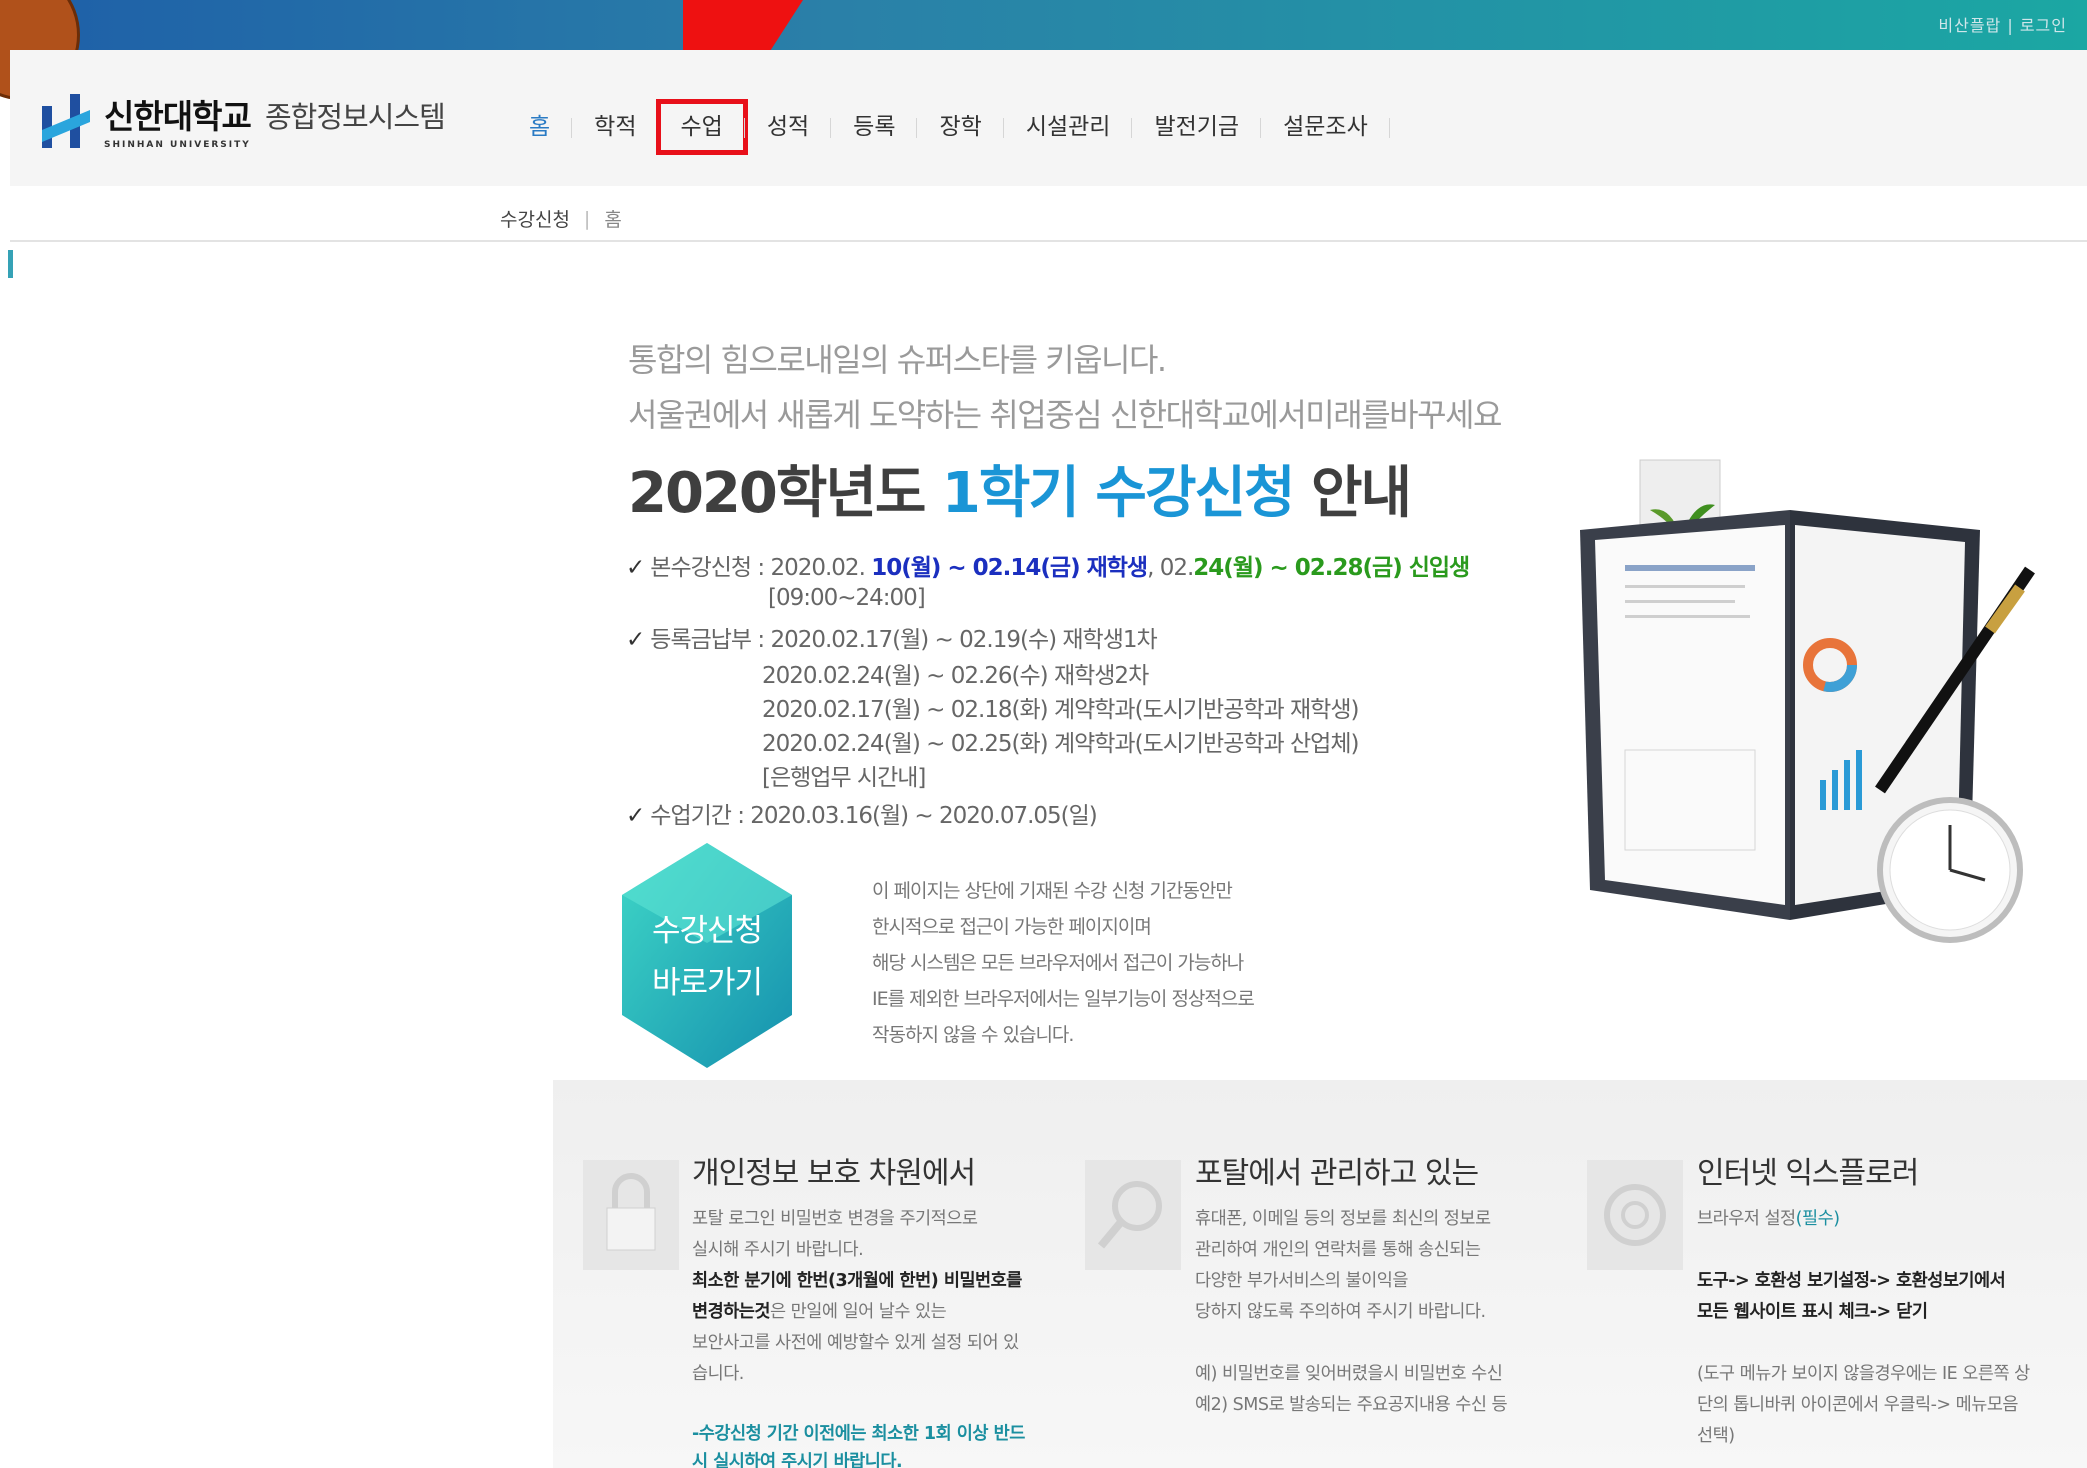 This screenshot has width=2087, height=1468. What do you see at coordinates (1133, 1215) in the screenshot?
I see `magnifier-icon` at bounding box center [1133, 1215].